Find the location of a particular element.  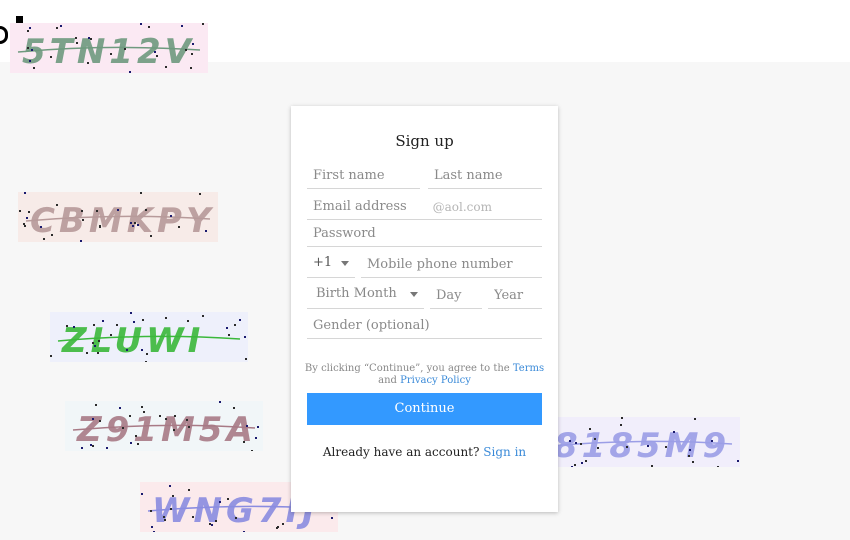

captcha-image: 5TN12V is located at coordinates (109, 48).